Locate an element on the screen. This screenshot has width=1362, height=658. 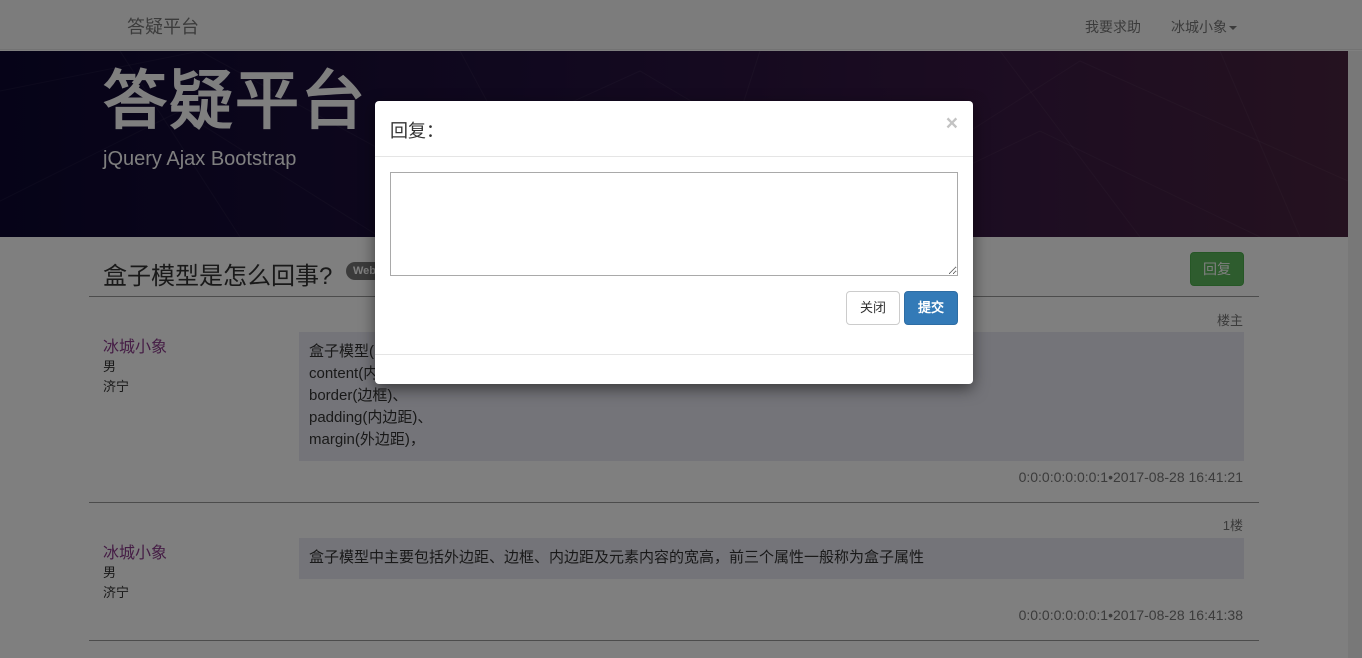
submit-button: 提交 is located at coordinates (931, 308).